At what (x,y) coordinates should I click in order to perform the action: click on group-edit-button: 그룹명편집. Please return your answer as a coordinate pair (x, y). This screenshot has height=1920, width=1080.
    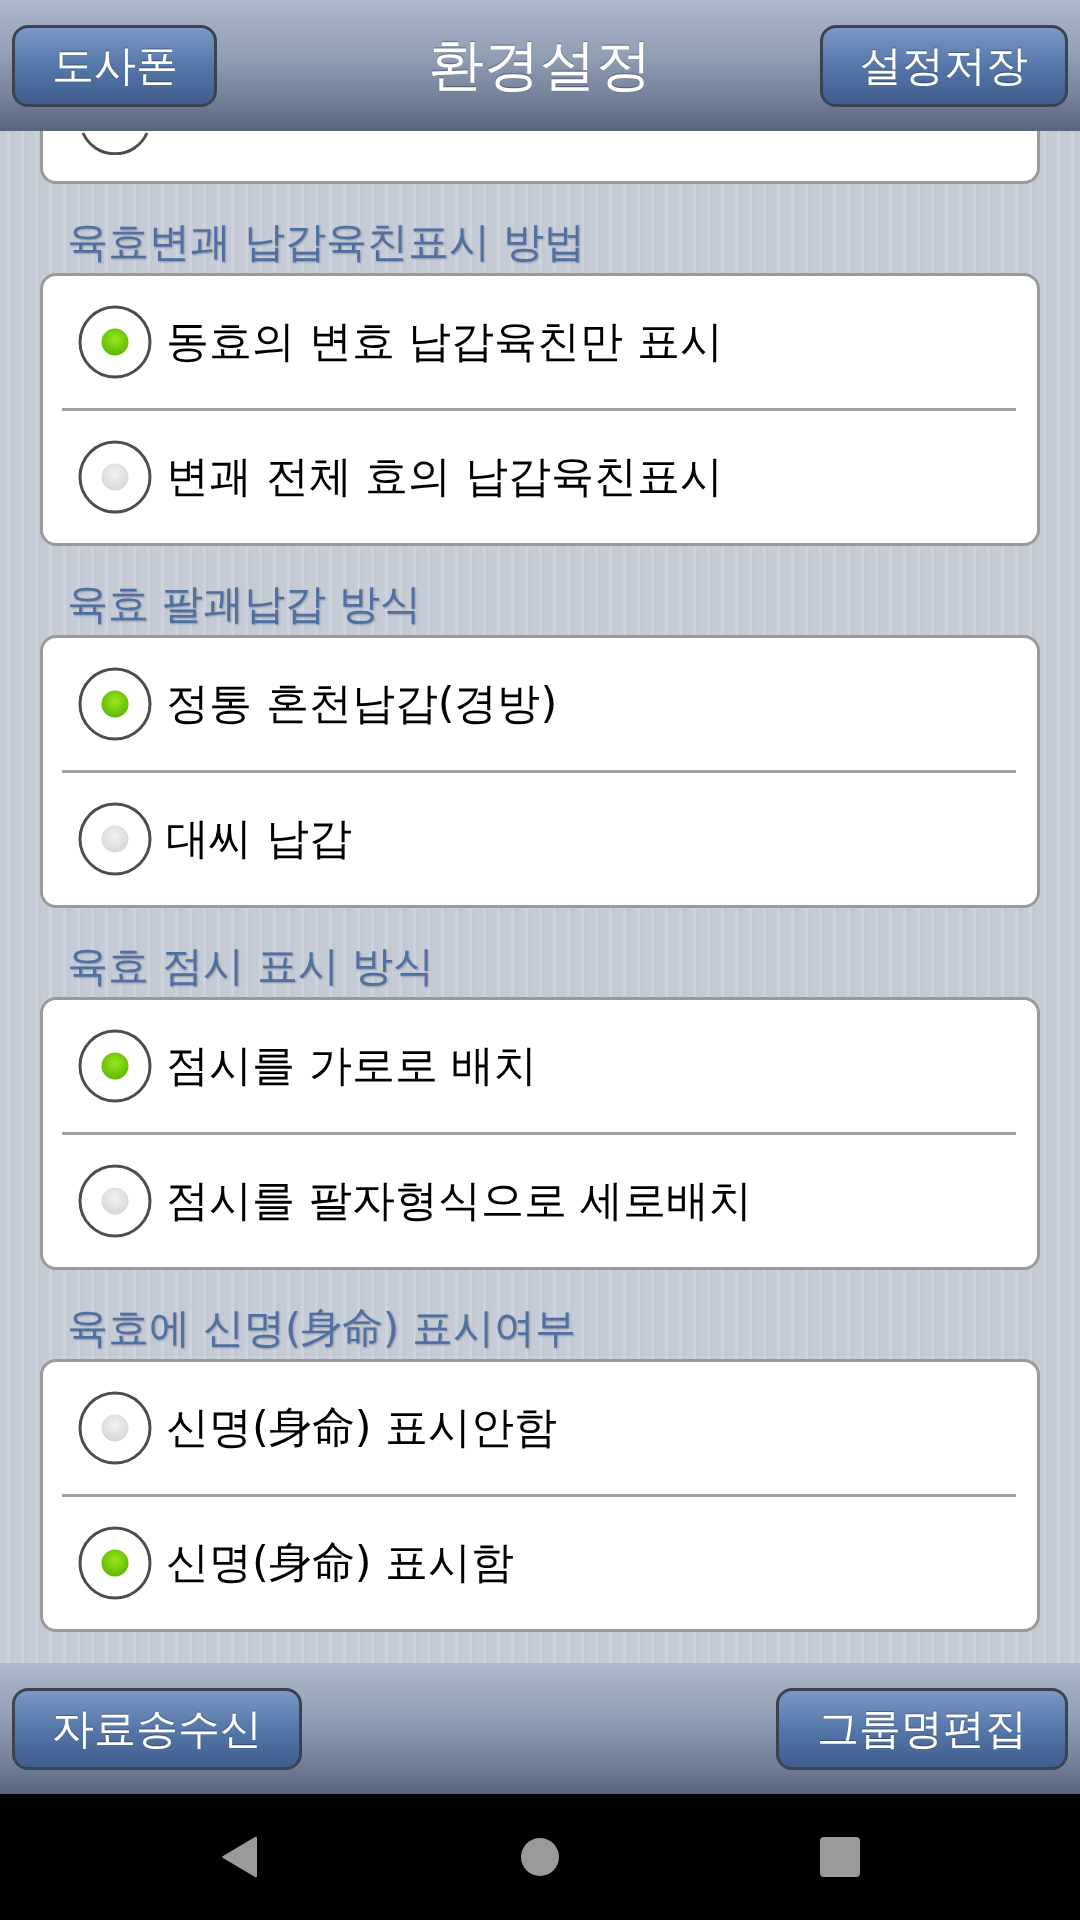
    Looking at the image, I should click on (922, 1728).